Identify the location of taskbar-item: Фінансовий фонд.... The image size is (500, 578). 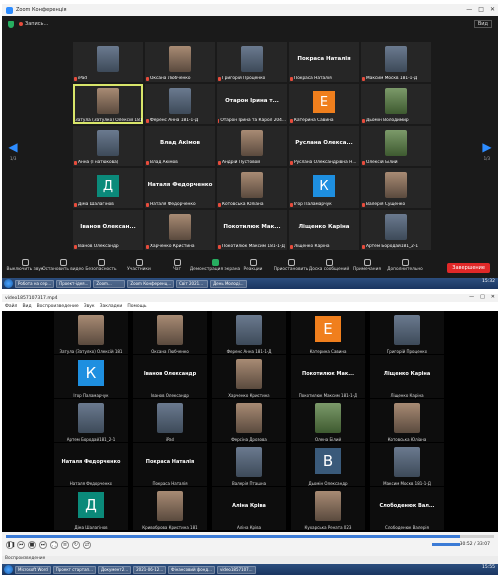
(191, 569).